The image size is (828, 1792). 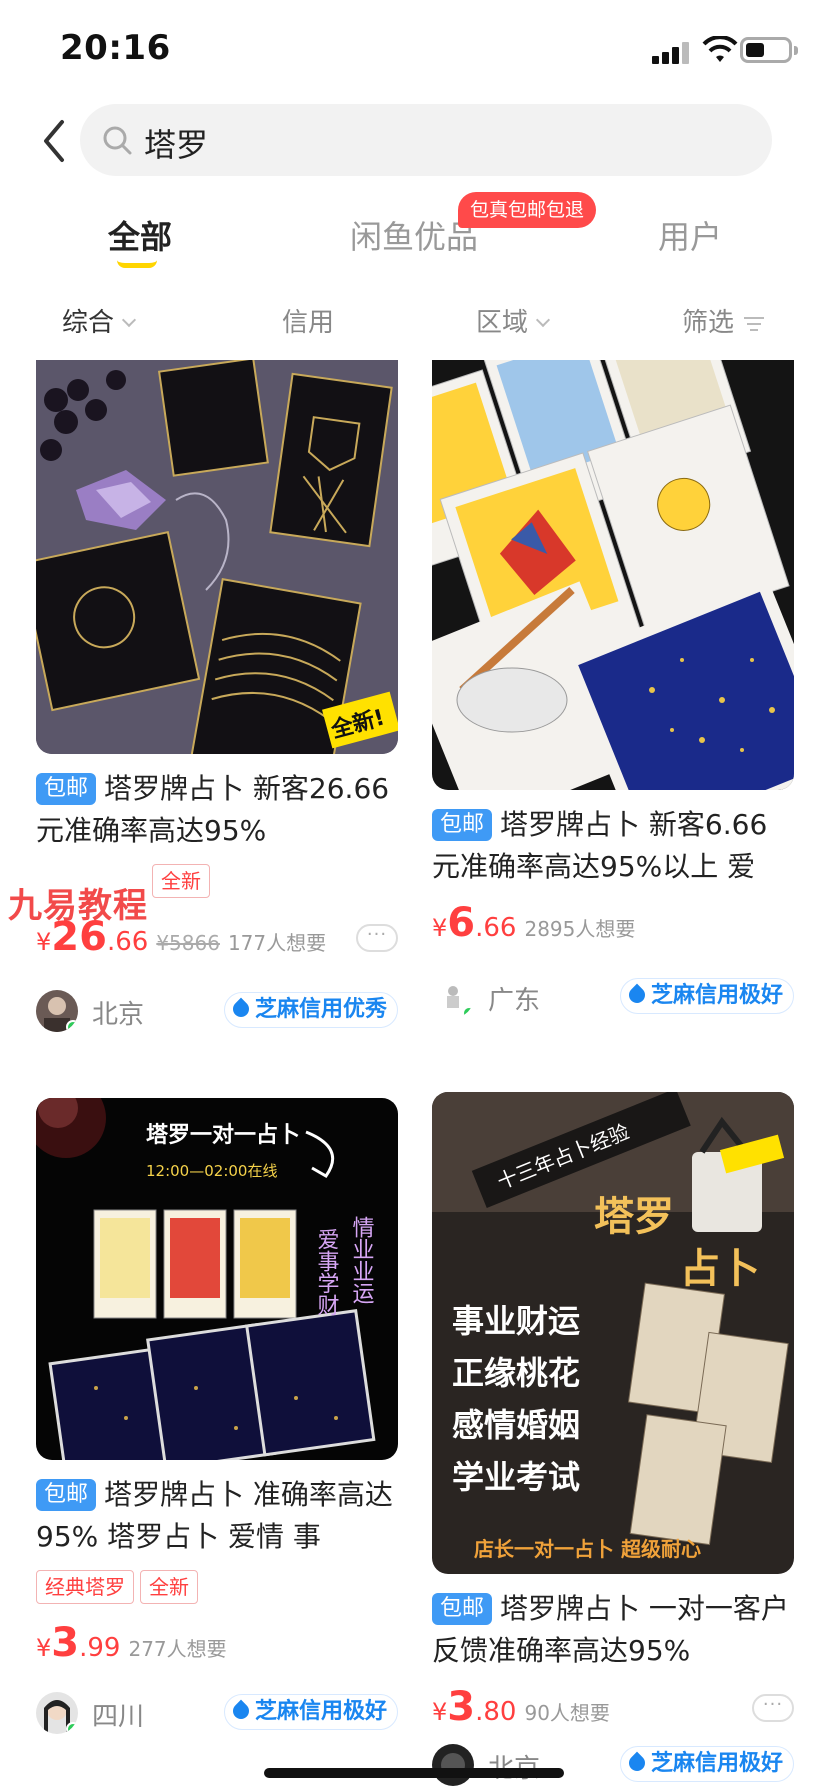 I want to click on product-image, so click(x=613, y=575).